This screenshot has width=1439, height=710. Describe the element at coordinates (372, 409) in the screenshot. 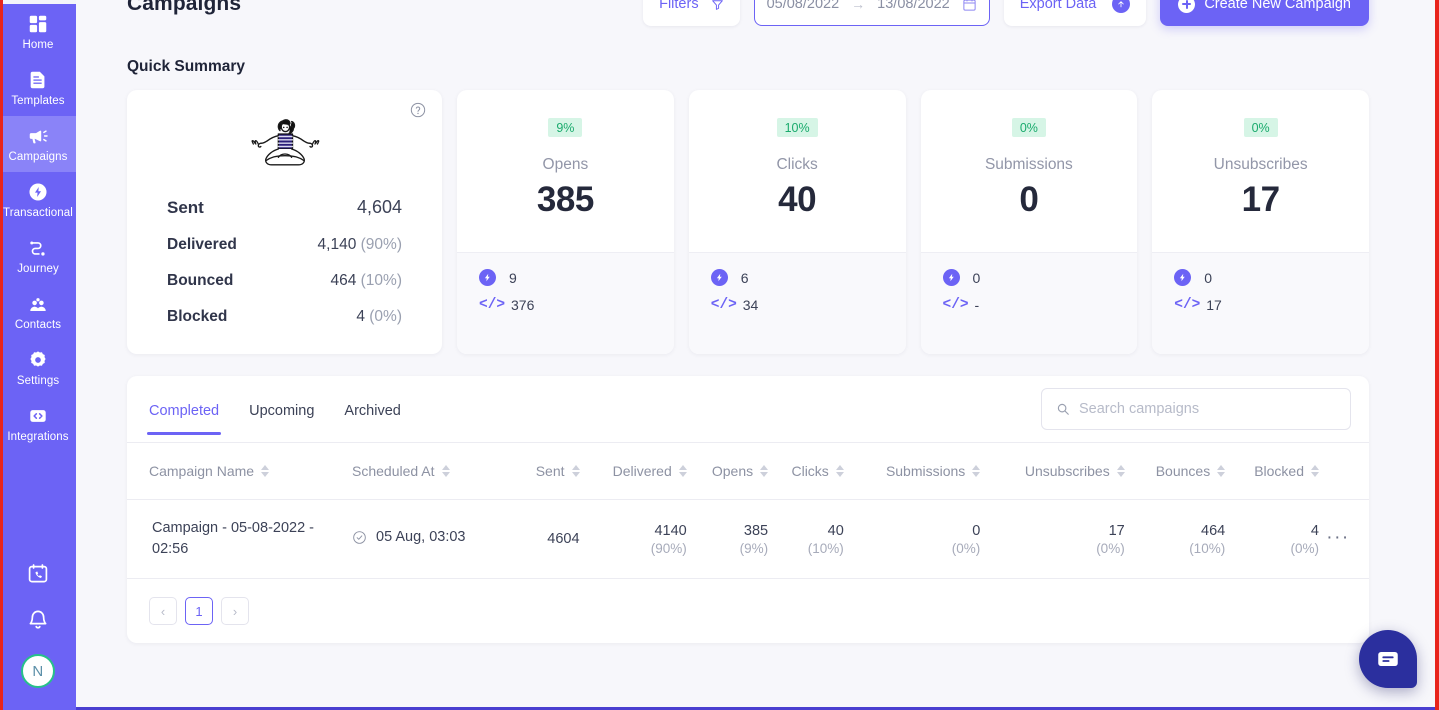

I see `tab-archived: Archived` at that location.